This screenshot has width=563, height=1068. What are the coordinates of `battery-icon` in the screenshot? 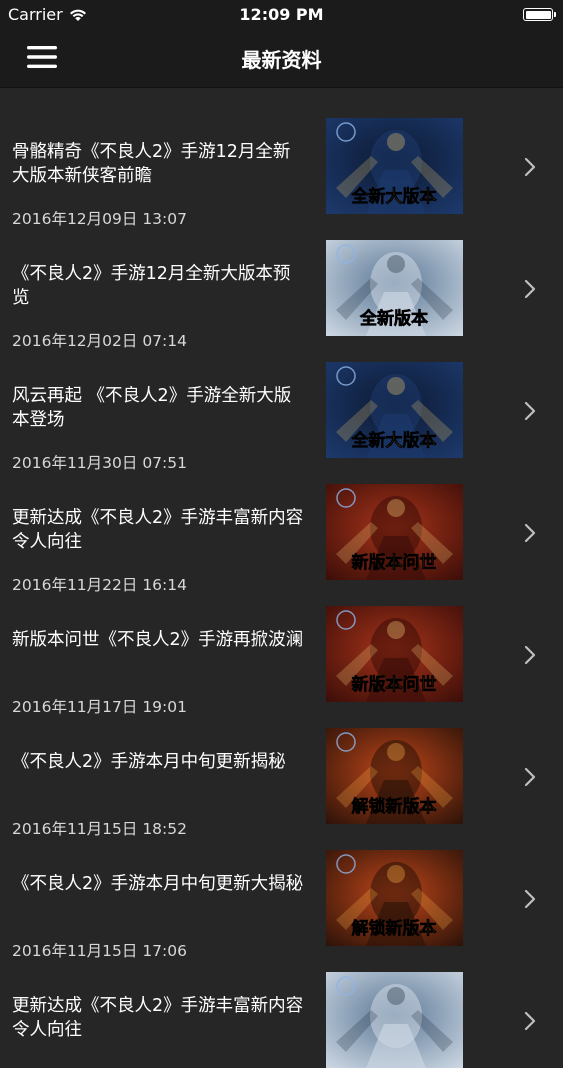 It's located at (539, 14).